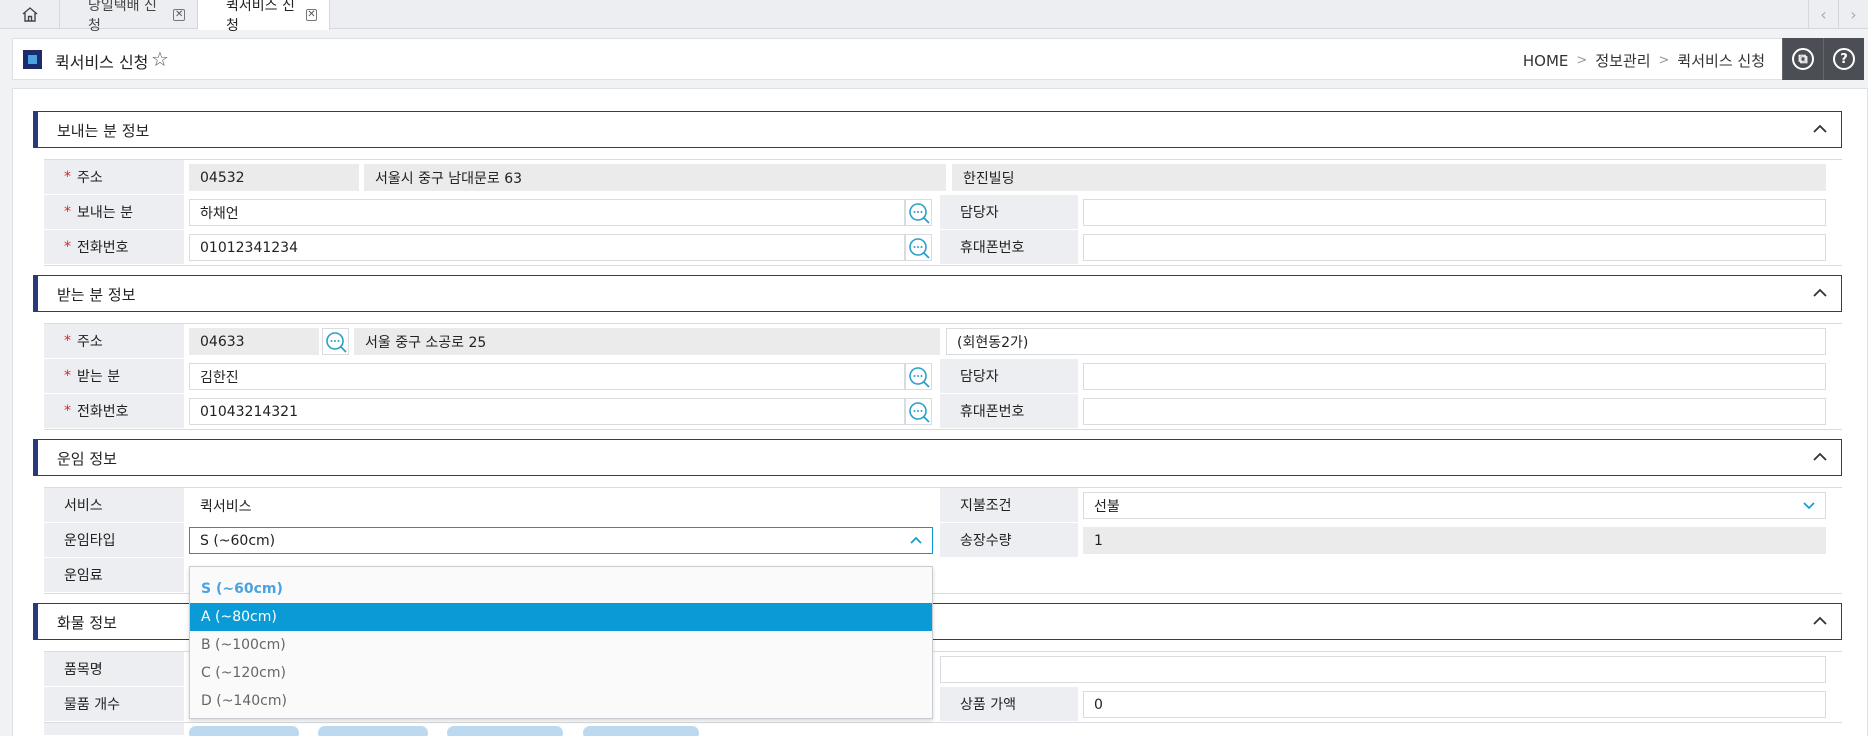  I want to click on section-title: 받는 분 정보, so click(96, 295).